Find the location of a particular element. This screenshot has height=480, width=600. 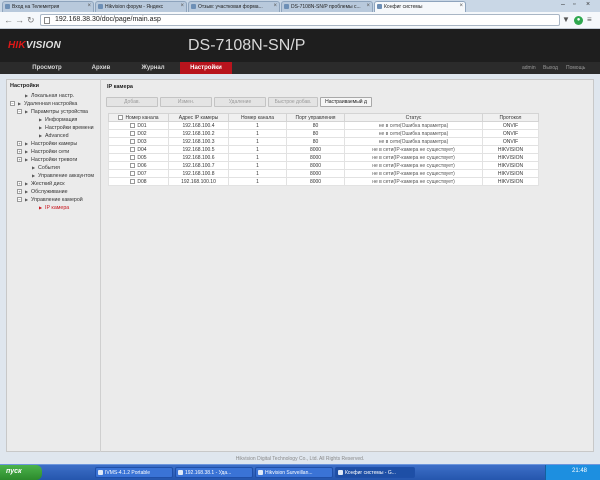

quick-add-button: Быстрое добав. is located at coordinates (293, 102).